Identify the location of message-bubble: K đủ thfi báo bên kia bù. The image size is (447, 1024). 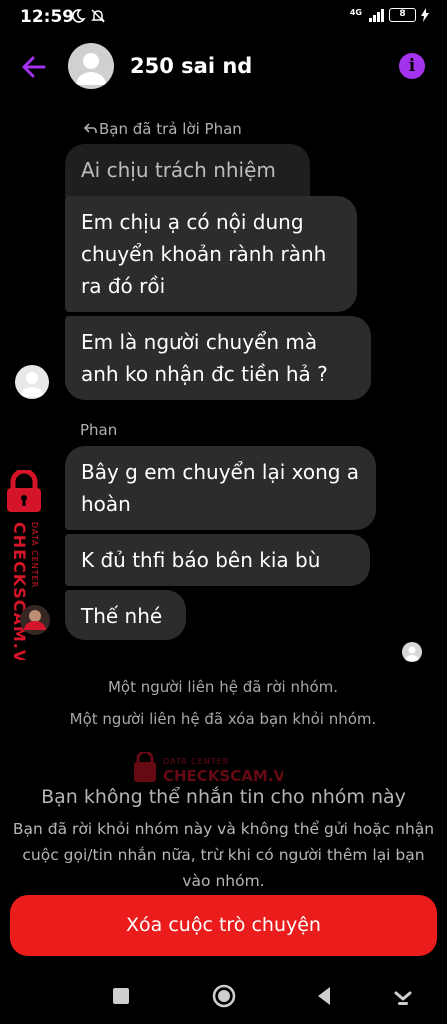
(217, 560).